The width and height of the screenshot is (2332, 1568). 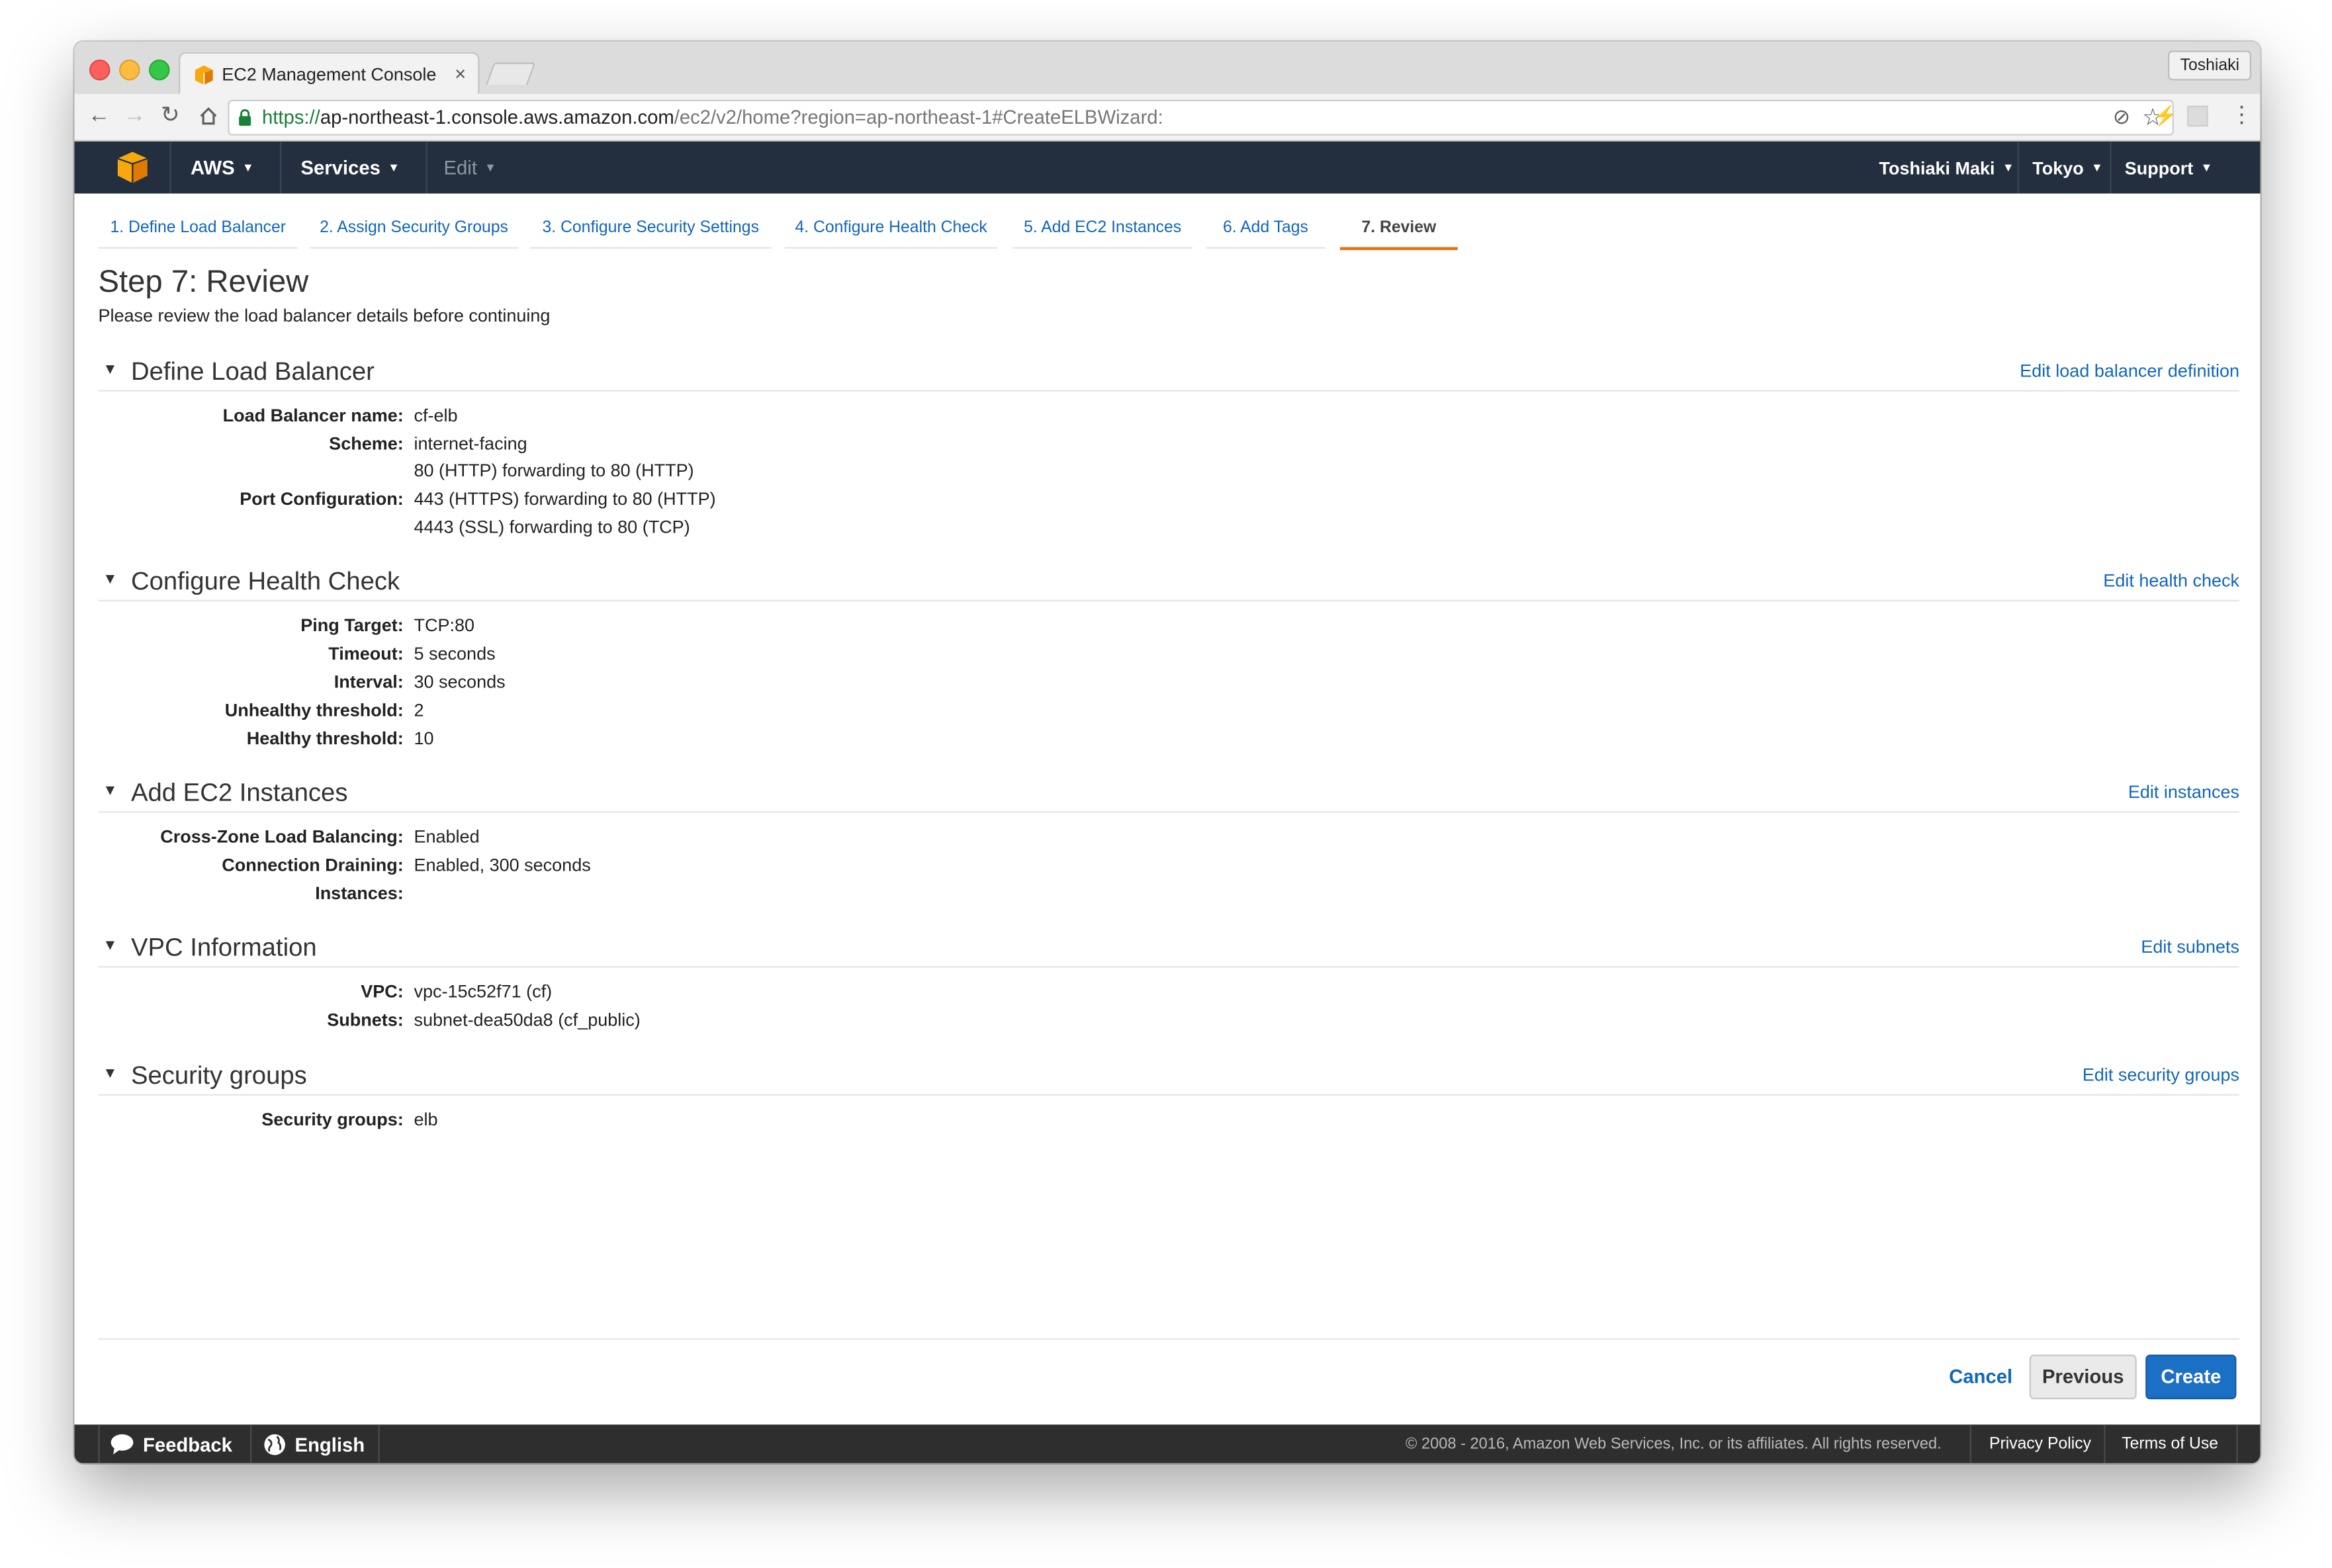 I want to click on language-selector: English, so click(x=314, y=1445).